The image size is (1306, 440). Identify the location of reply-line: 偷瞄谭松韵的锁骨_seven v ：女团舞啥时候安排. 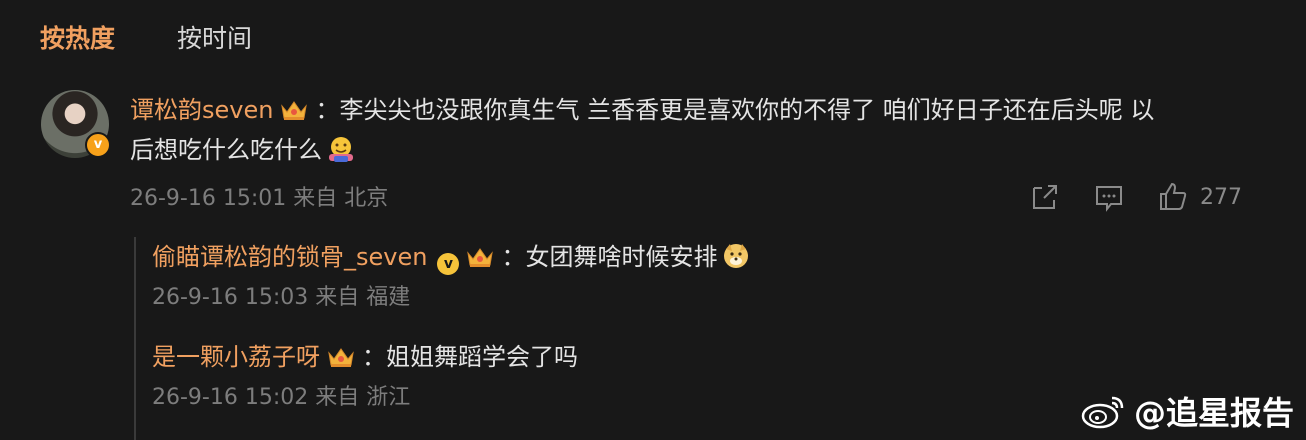
(451, 257).